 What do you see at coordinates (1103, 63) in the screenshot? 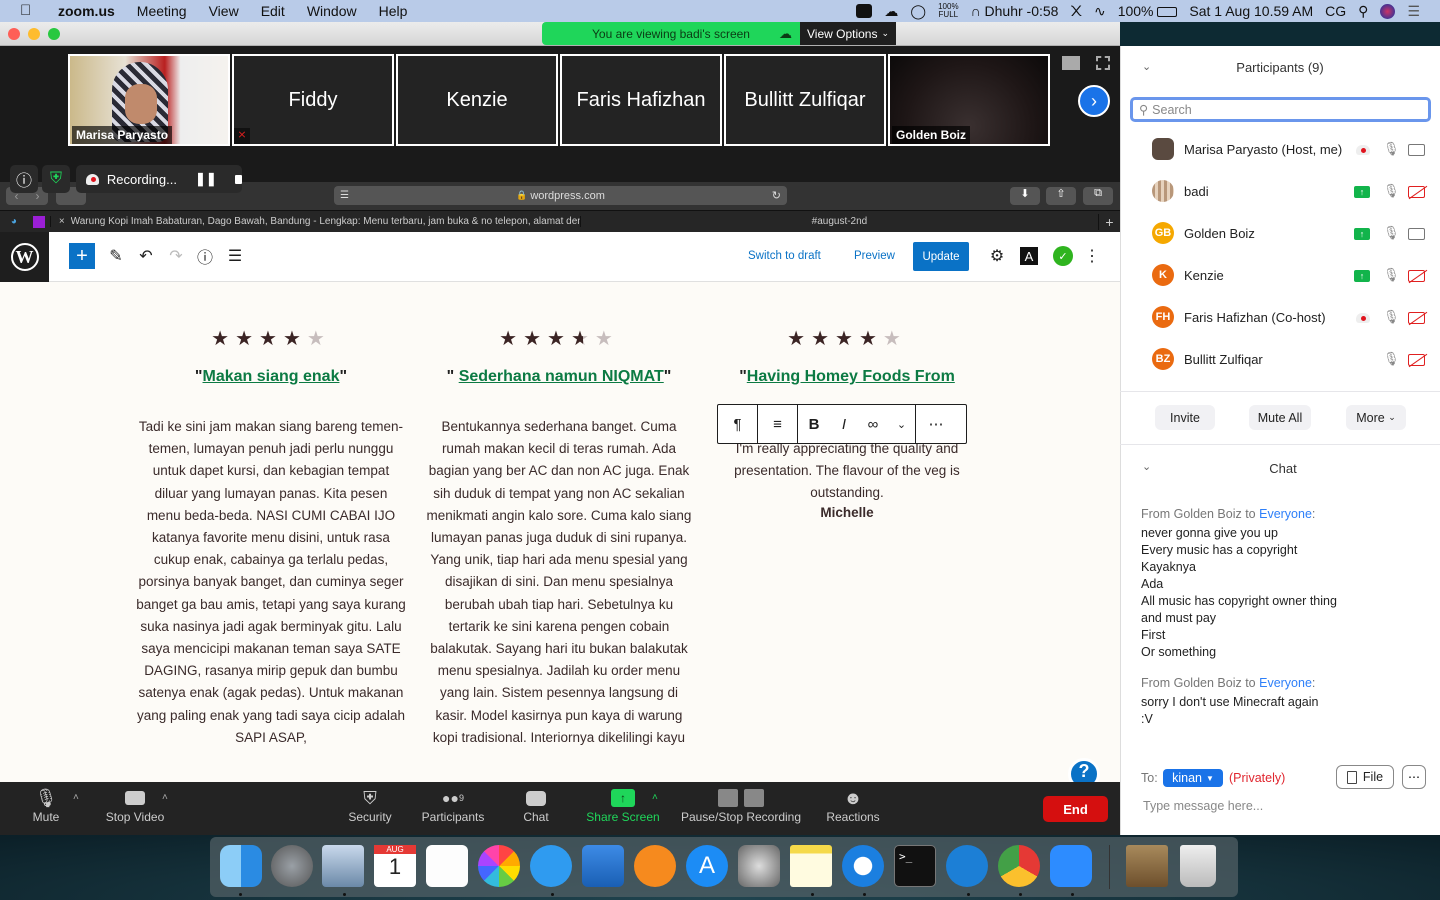
I see `fullscreen-icon` at bounding box center [1103, 63].